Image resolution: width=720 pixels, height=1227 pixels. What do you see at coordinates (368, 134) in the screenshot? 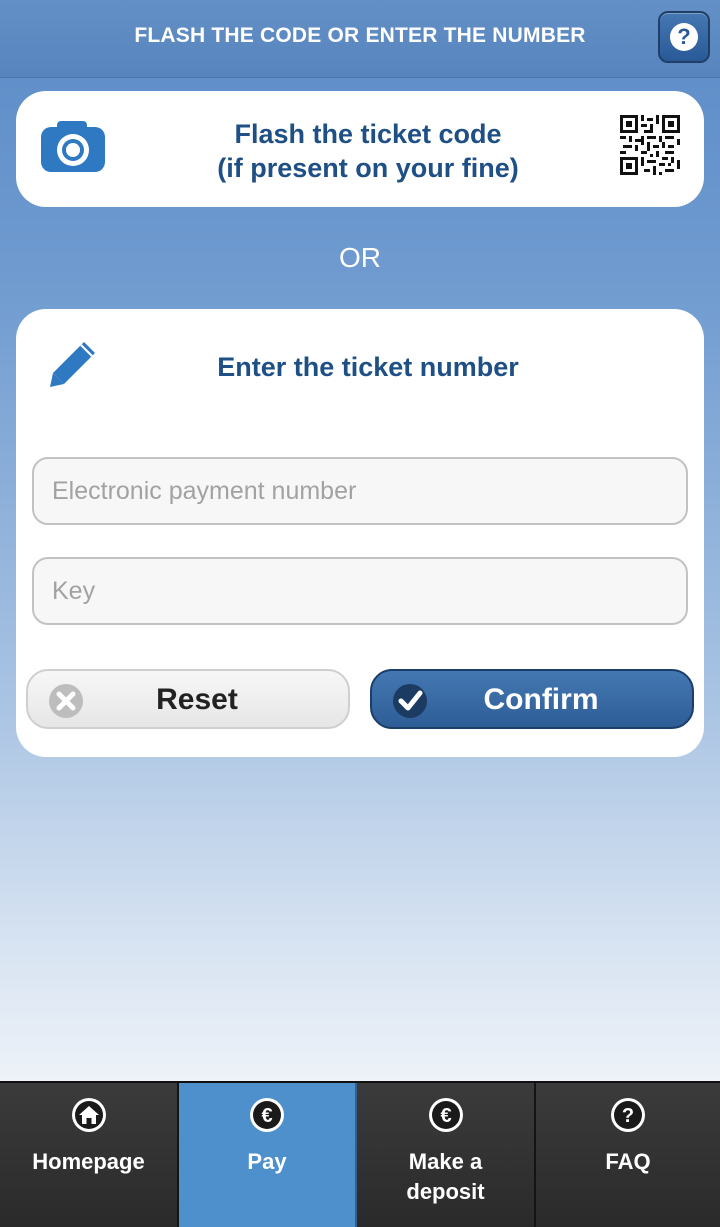
I see `flash-code-title-line1: Flash the ticket code` at bounding box center [368, 134].